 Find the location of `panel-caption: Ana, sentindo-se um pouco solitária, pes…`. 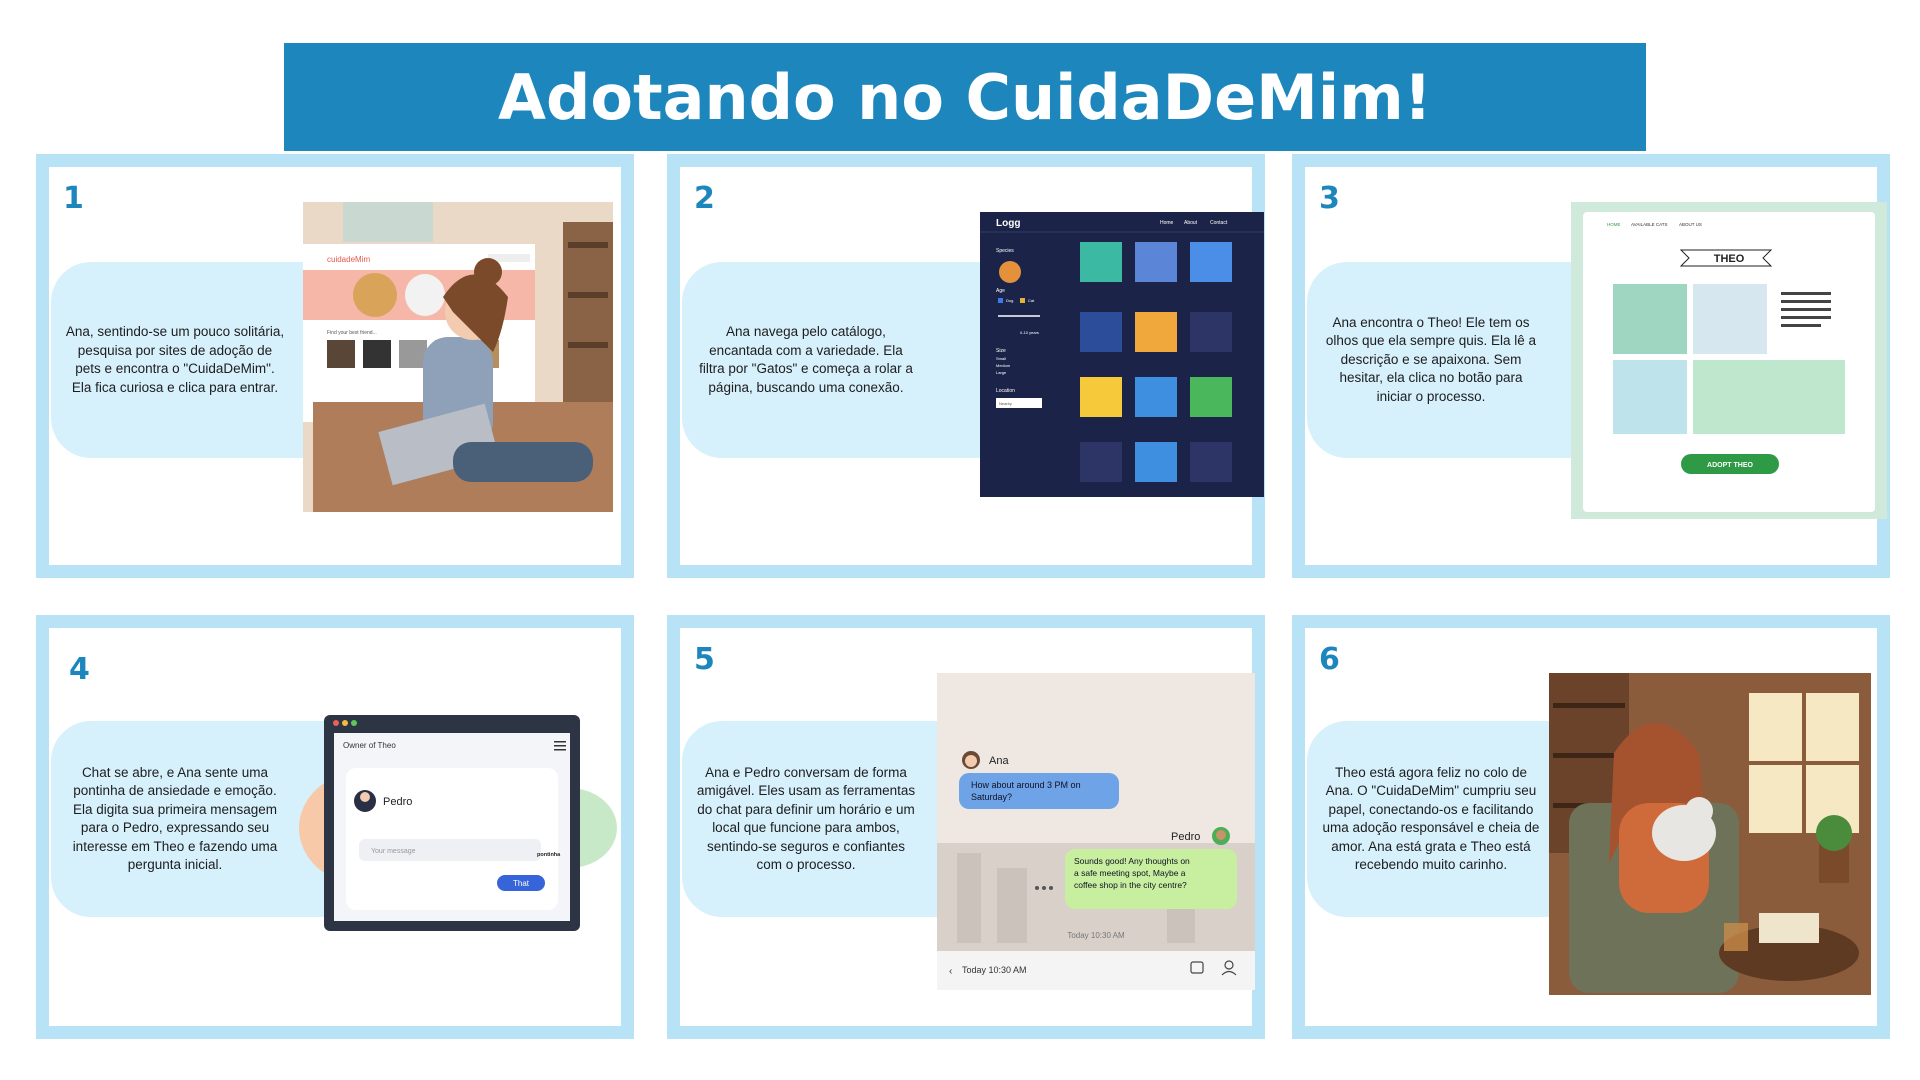

panel-caption: Ana, sentindo-se um pouco solitária, pes… is located at coordinates (175, 359).